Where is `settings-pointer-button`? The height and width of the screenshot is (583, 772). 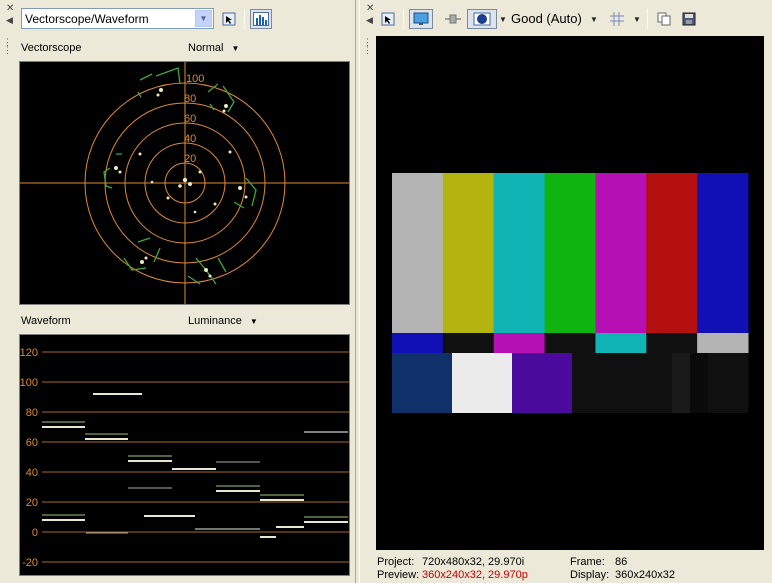 settings-pointer-button is located at coordinates (229, 19).